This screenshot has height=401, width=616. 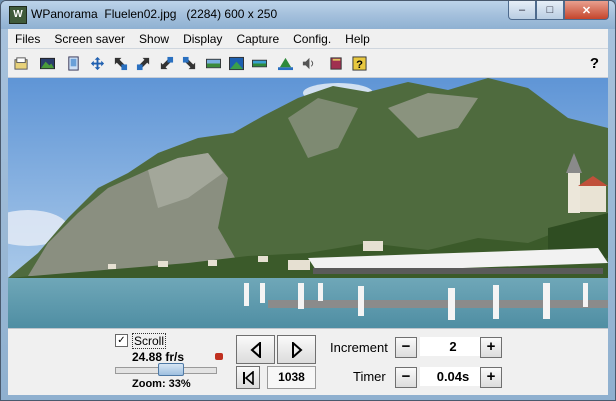 I want to click on book-icon, so click(x=336, y=63).